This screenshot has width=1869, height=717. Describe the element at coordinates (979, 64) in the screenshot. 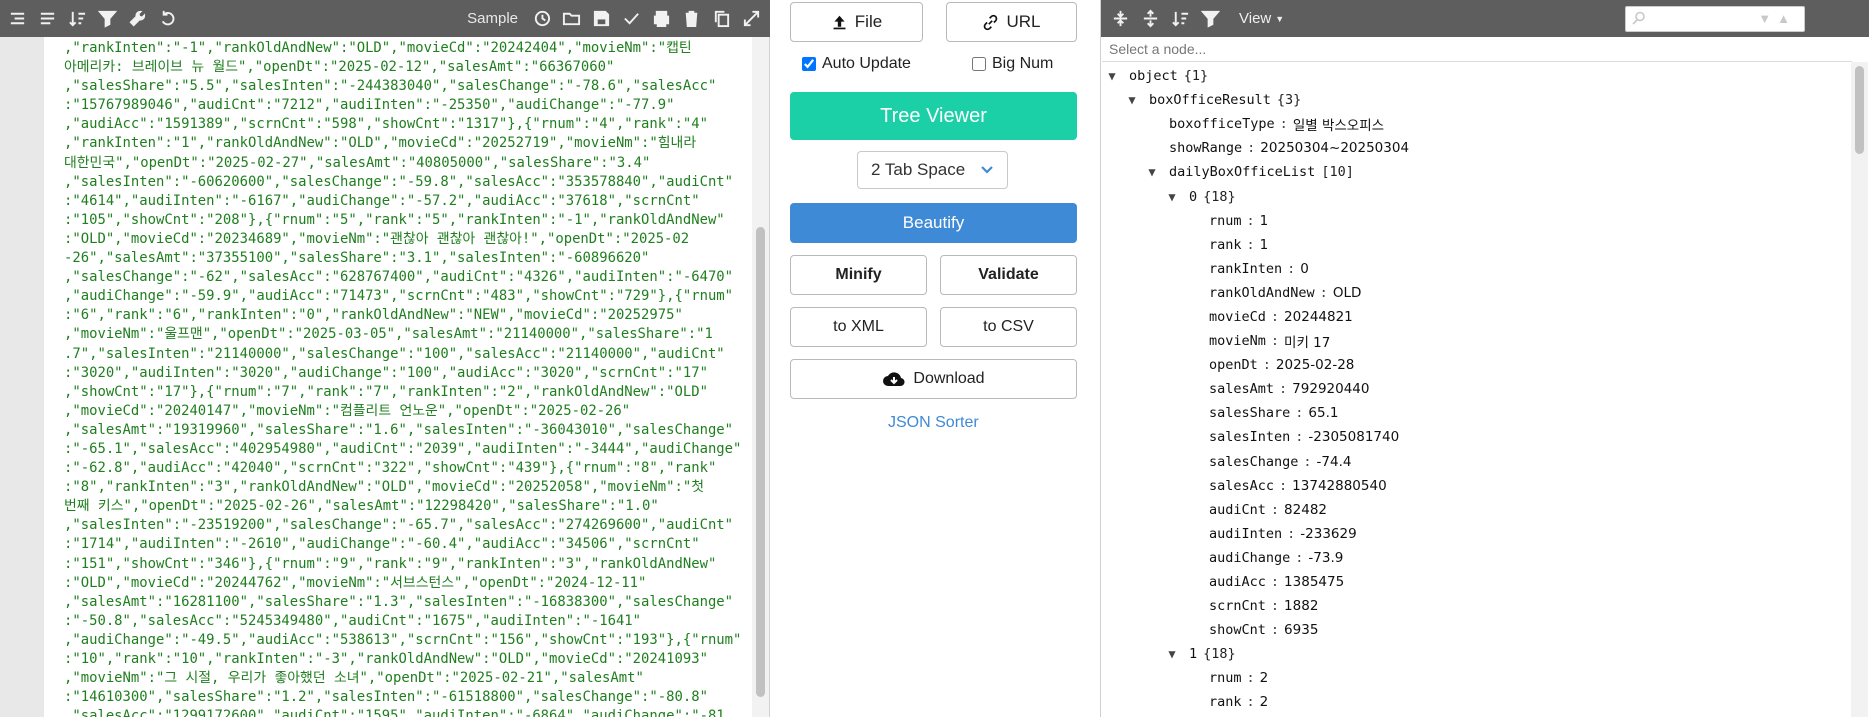

I see `big-num-input` at that location.